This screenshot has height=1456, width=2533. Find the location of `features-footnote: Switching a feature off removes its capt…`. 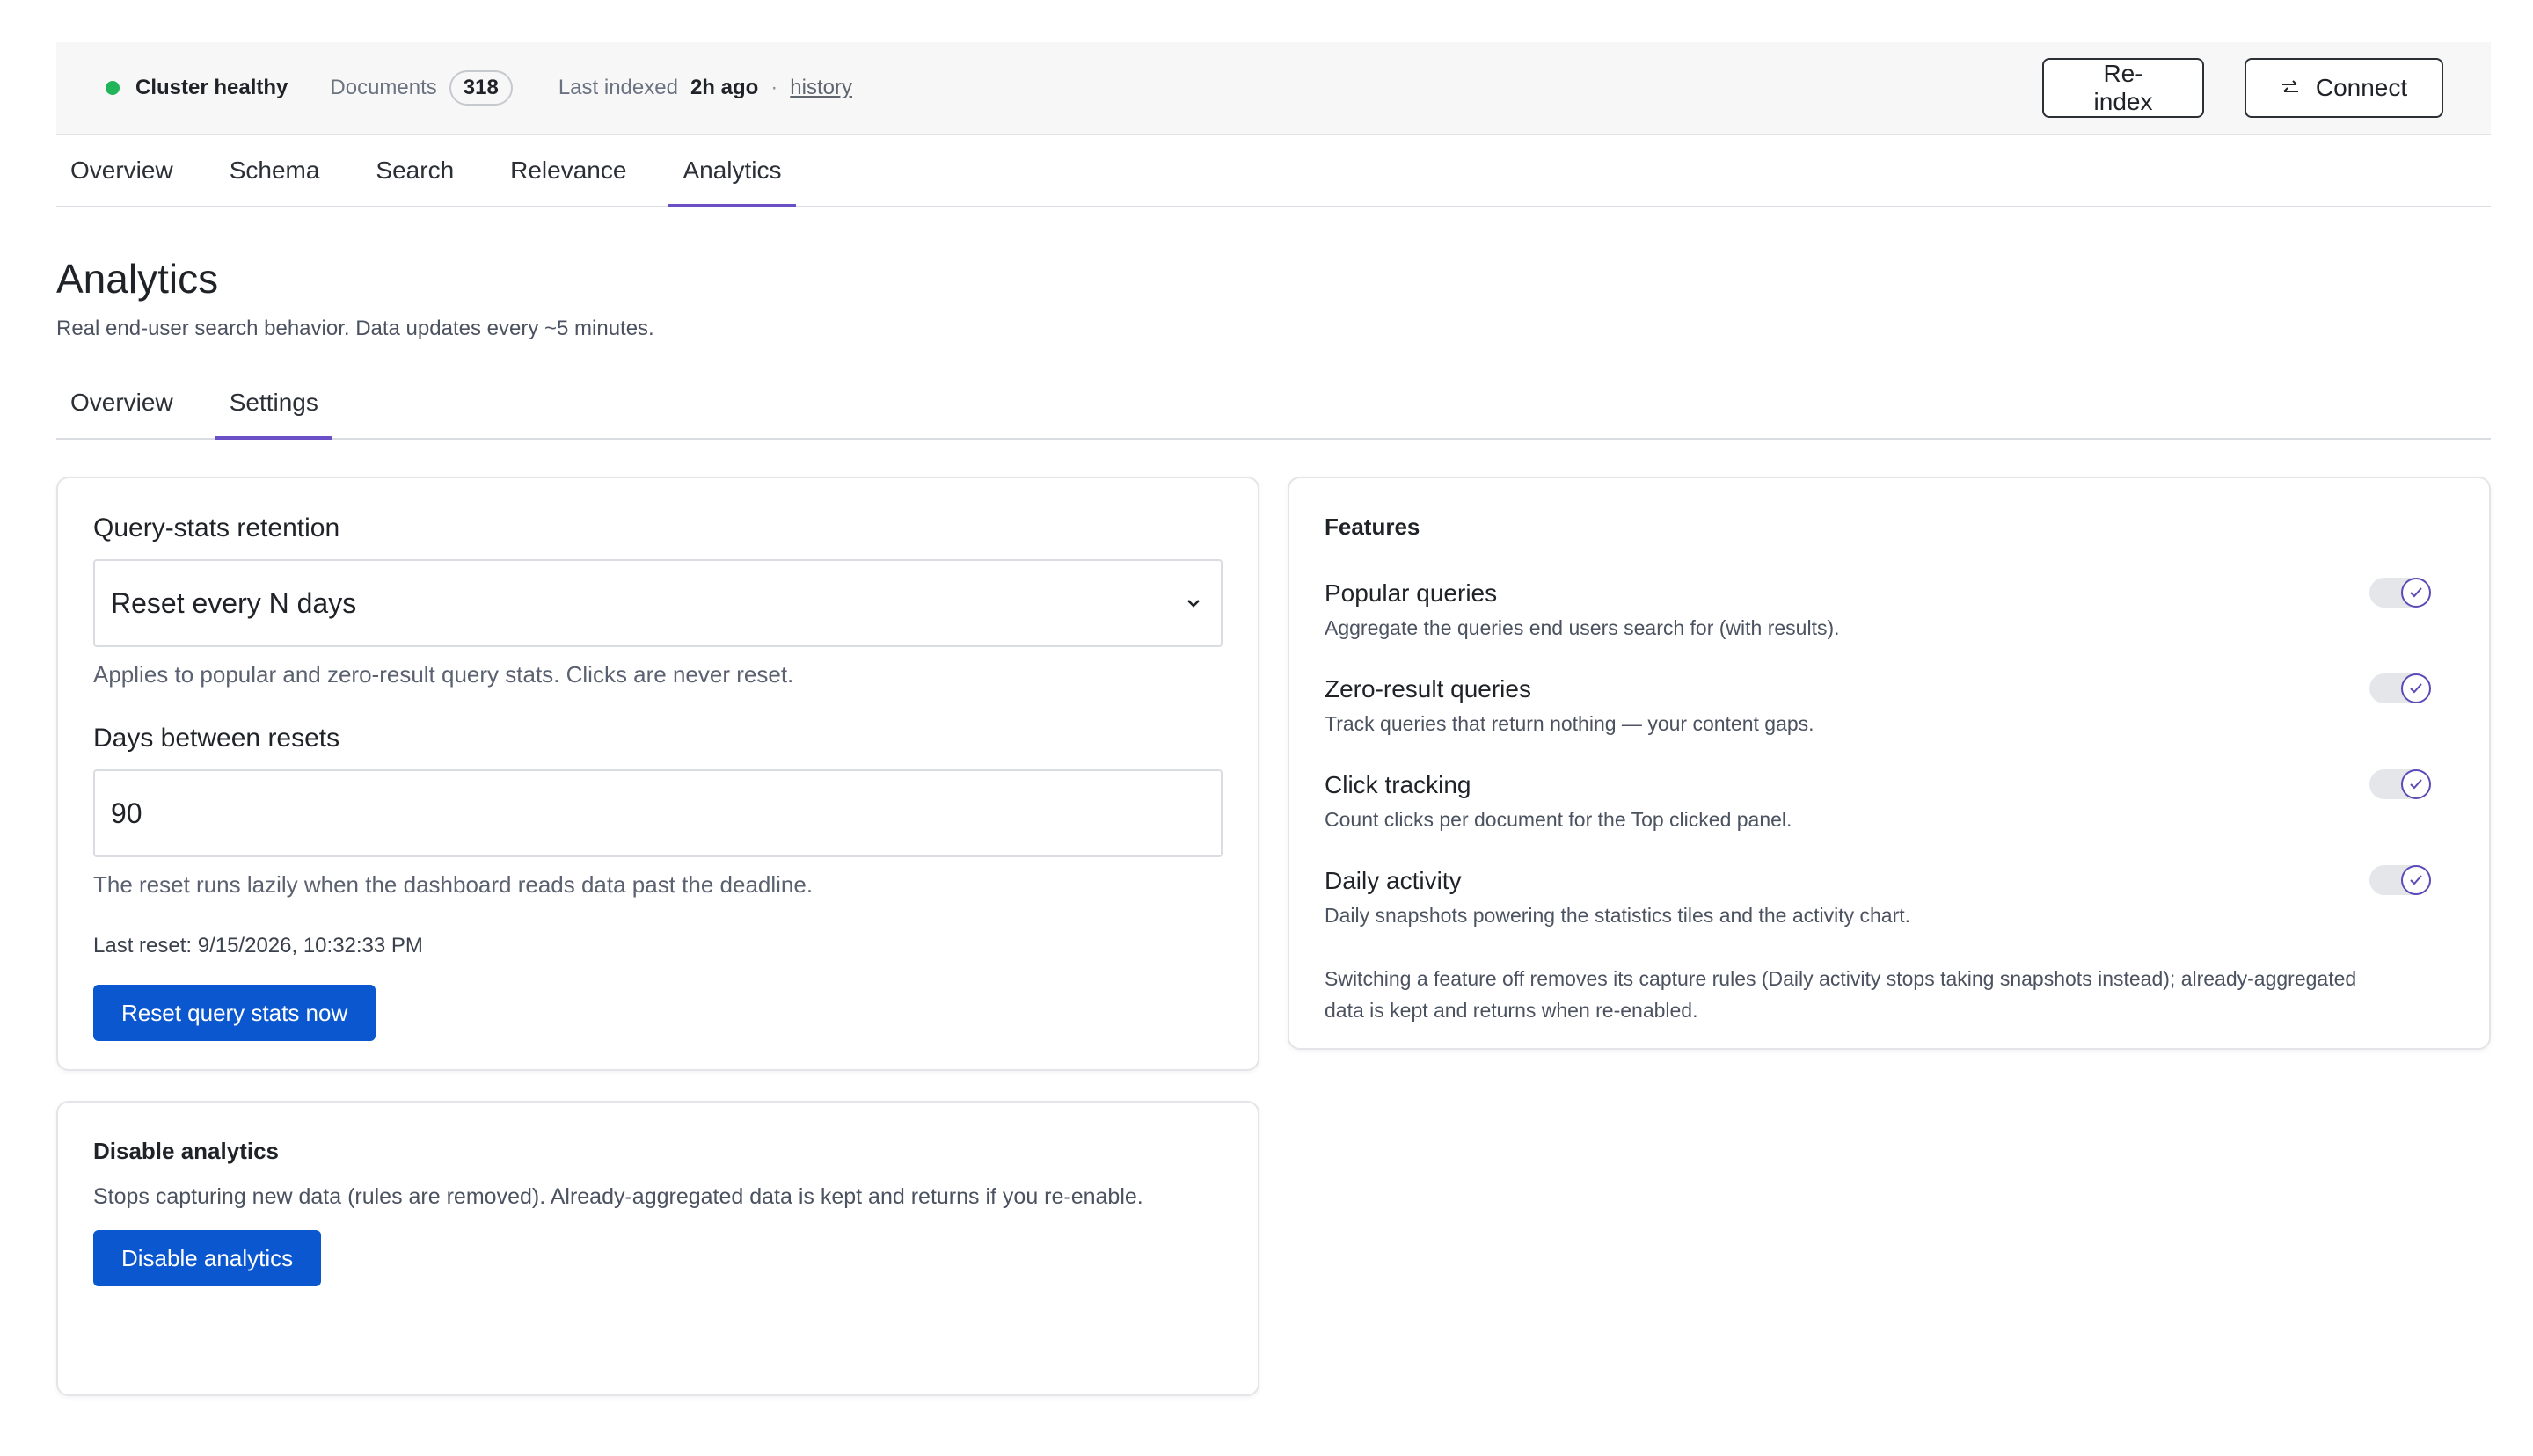

features-footnote: Switching a feature off removes its capt… is located at coordinates (1841, 994).